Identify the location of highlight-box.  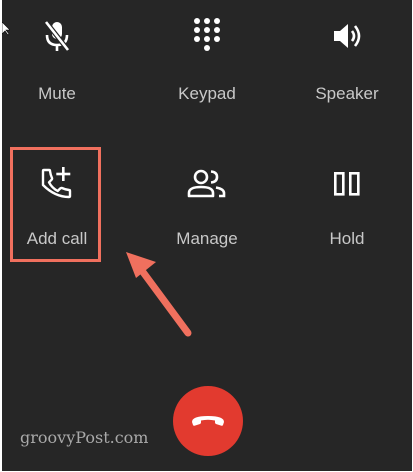
(55, 204).